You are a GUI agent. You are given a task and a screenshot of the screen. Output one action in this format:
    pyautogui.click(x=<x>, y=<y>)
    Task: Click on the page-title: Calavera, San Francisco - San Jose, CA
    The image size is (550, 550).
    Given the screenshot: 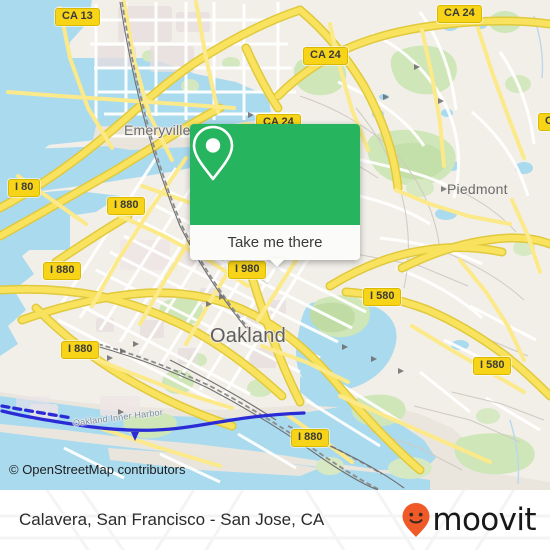 What is the action you would take?
    pyautogui.click(x=172, y=519)
    